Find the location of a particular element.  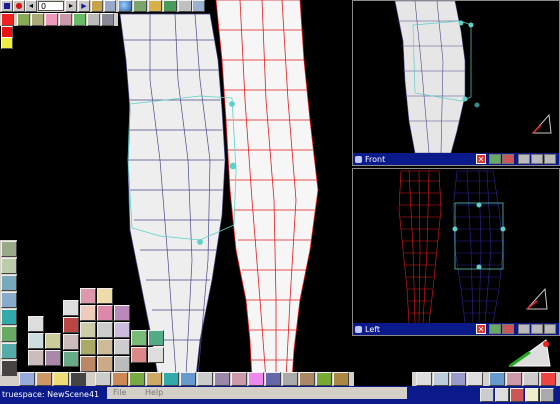

edit-point-button is located at coordinates (37, 19).